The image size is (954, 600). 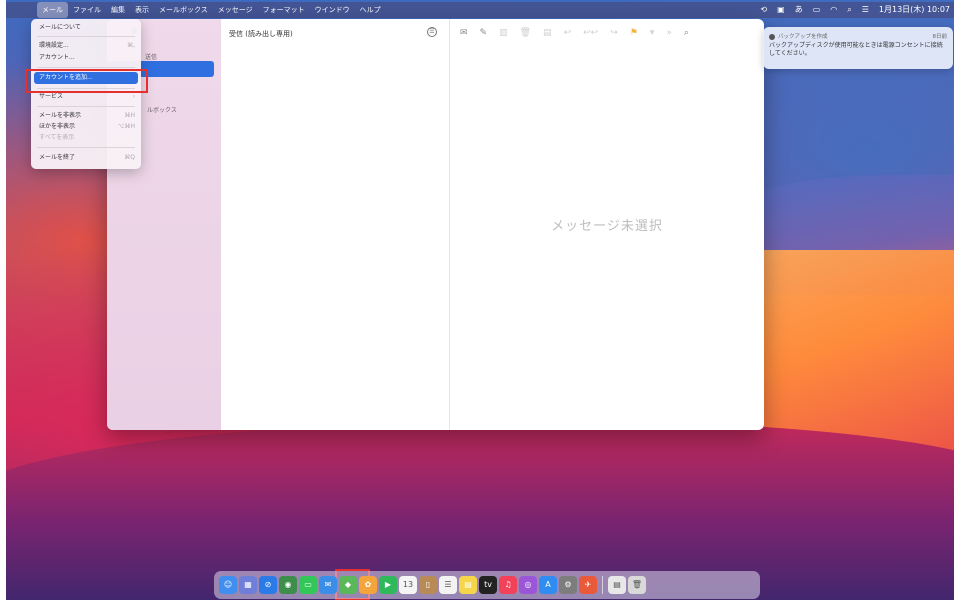 What do you see at coordinates (370, 10) in the screenshot?
I see `menu-help: ヘルプ` at bounding box center [370, 10].